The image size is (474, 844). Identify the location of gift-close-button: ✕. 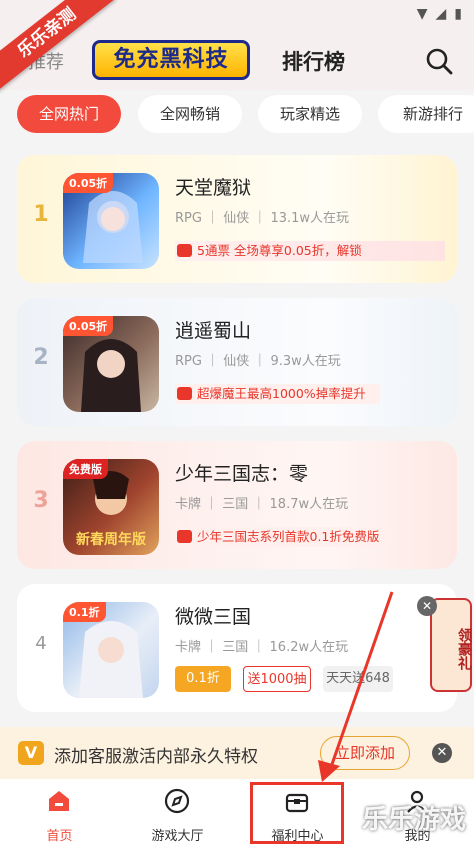
(427, 606).